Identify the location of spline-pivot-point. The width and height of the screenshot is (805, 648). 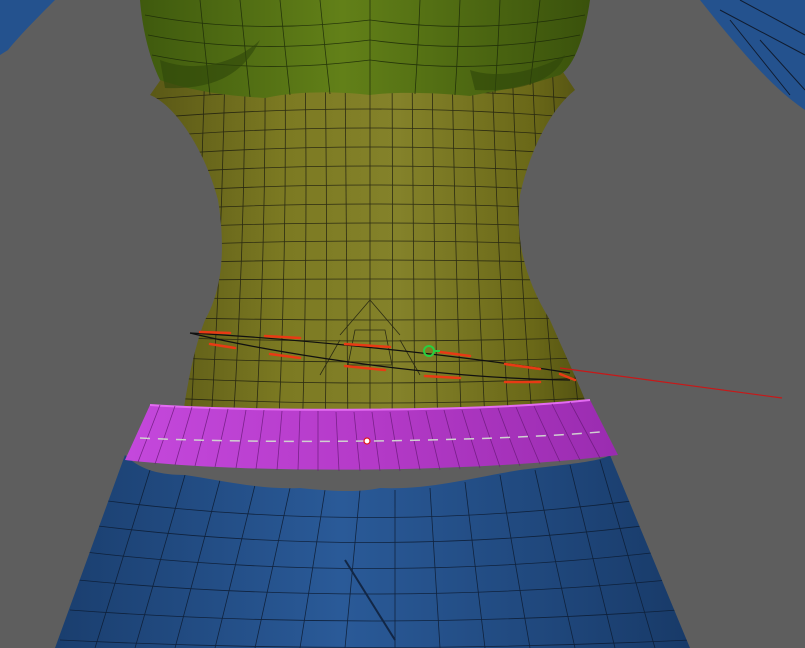
(367, 441).